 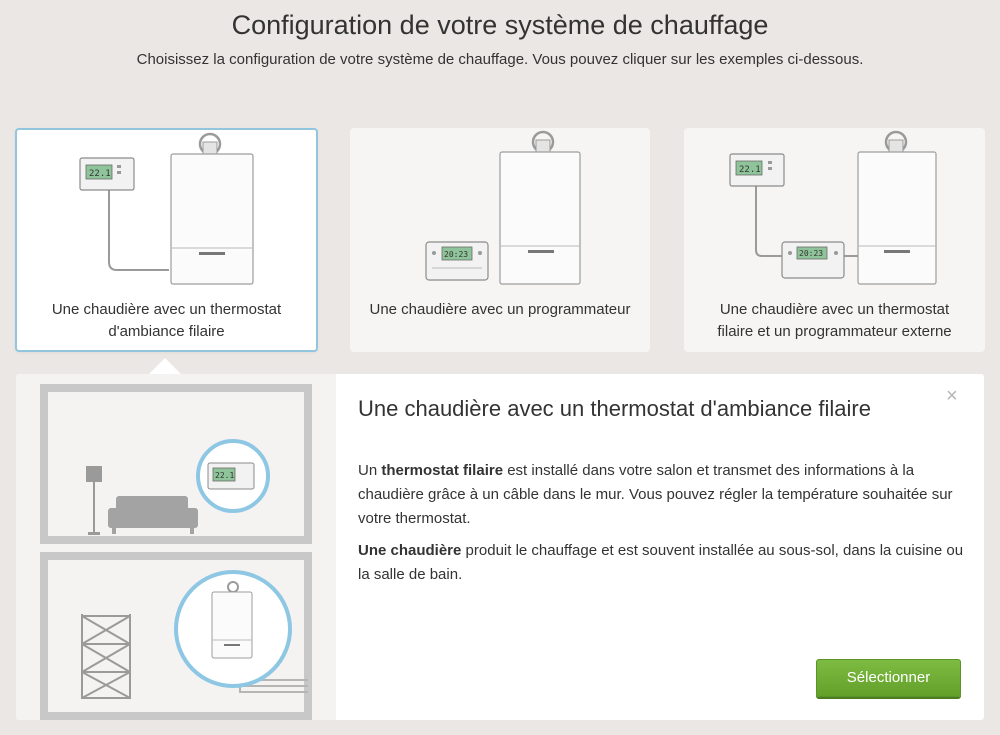 I want to click on option-card-label: Une chaudière avec un programmateur, so click(x=500, y=309).